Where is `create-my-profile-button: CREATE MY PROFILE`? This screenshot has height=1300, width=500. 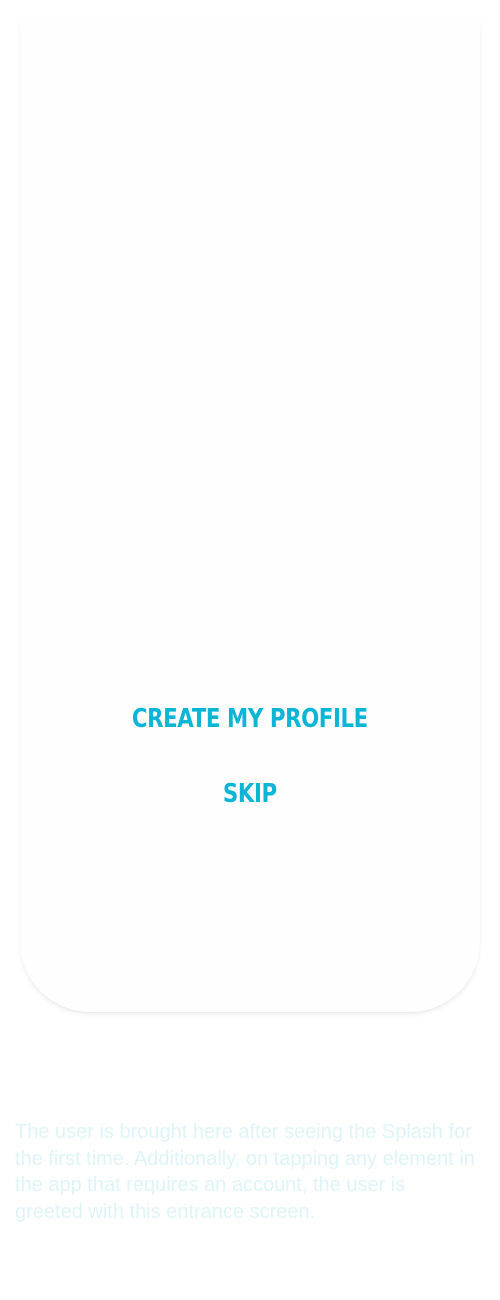
create-my-profile-button: CREATE MY PROFILE is located at coordinates (250, 719).